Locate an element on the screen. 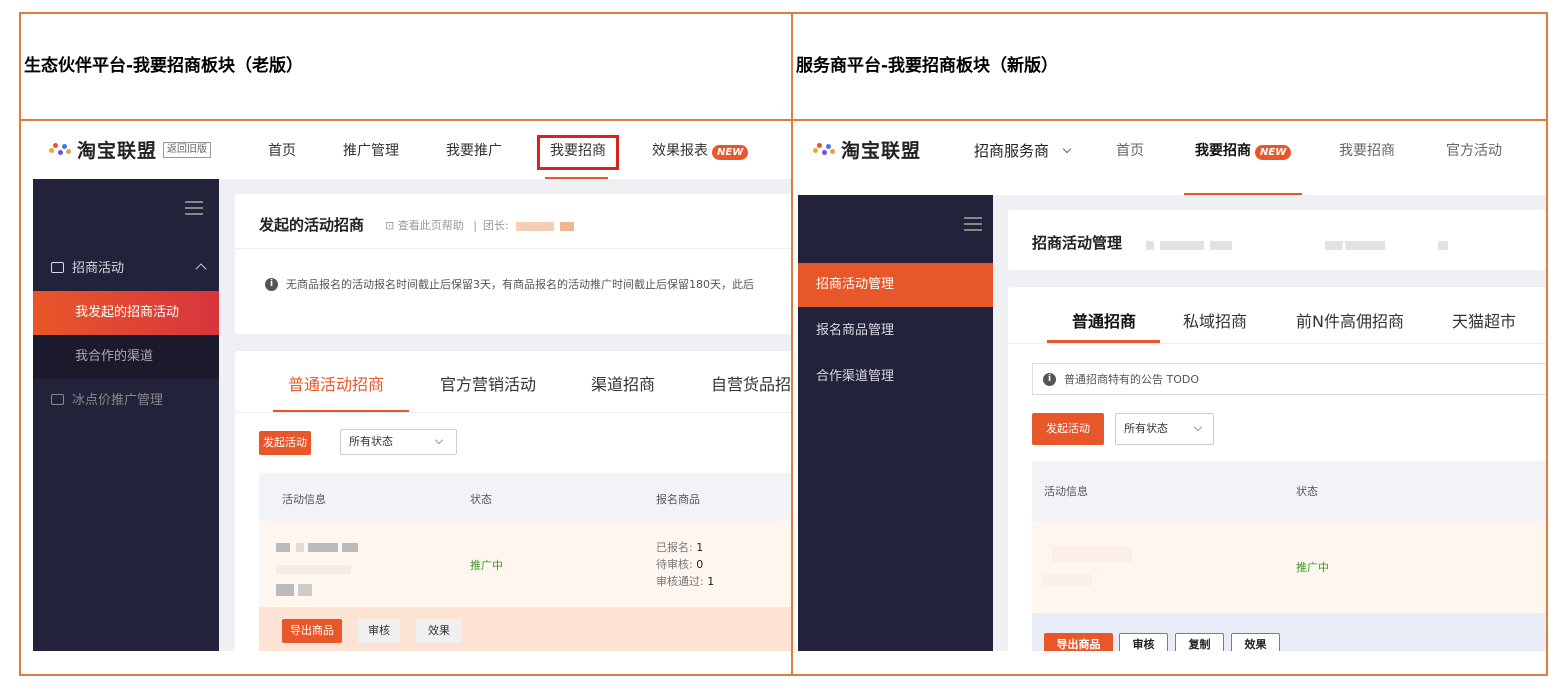 The height and width of the screenshot is (692, 1568). pending-label: 待审核: is located at coordinates (674, 564).